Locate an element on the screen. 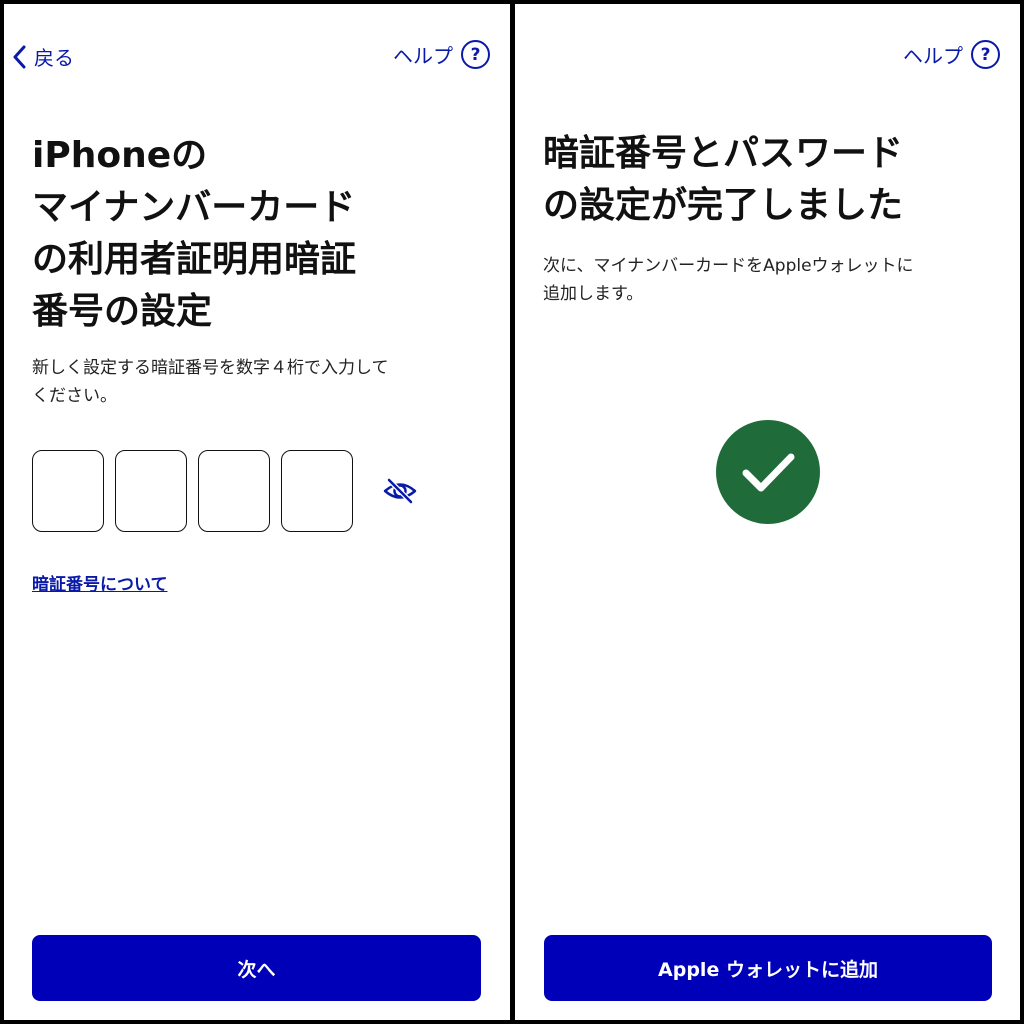 Image resolution: width=1024 pixels, height=1024 pixels. next-button: 次へ is located at coordinates (256, 968).